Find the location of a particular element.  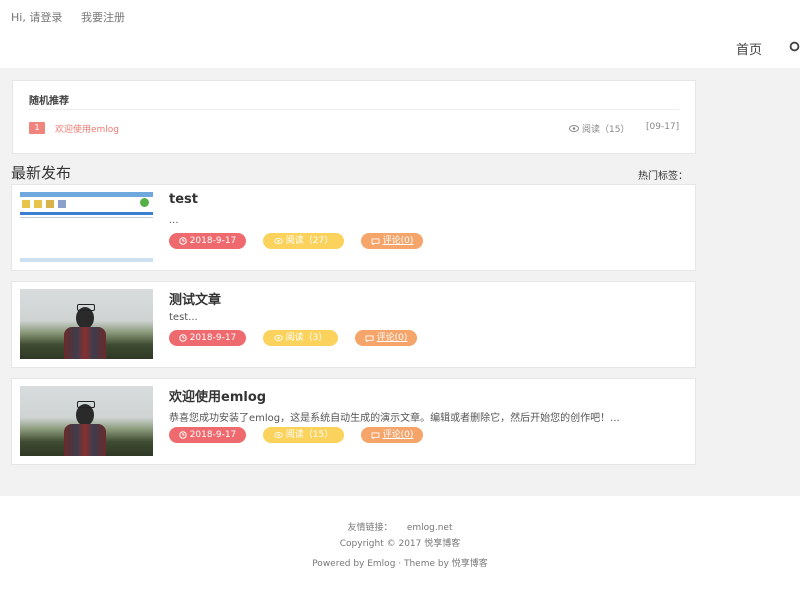

friend-links-label: 友情链接： is located at coordinates (370, 528).